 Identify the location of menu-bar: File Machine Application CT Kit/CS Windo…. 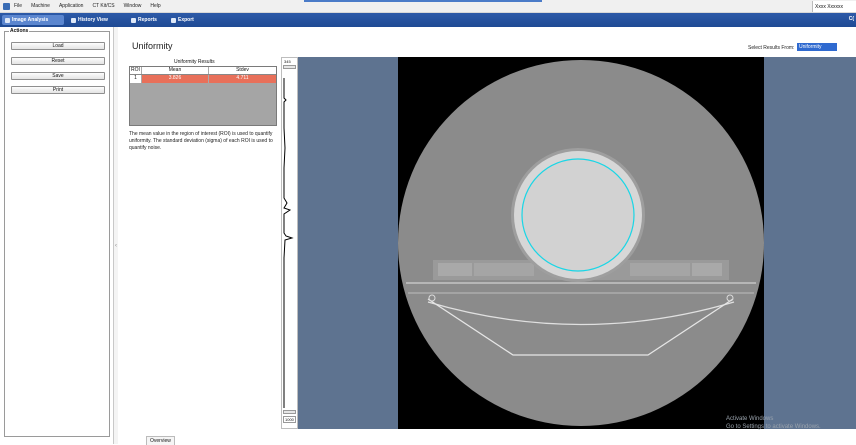
(428, 6).